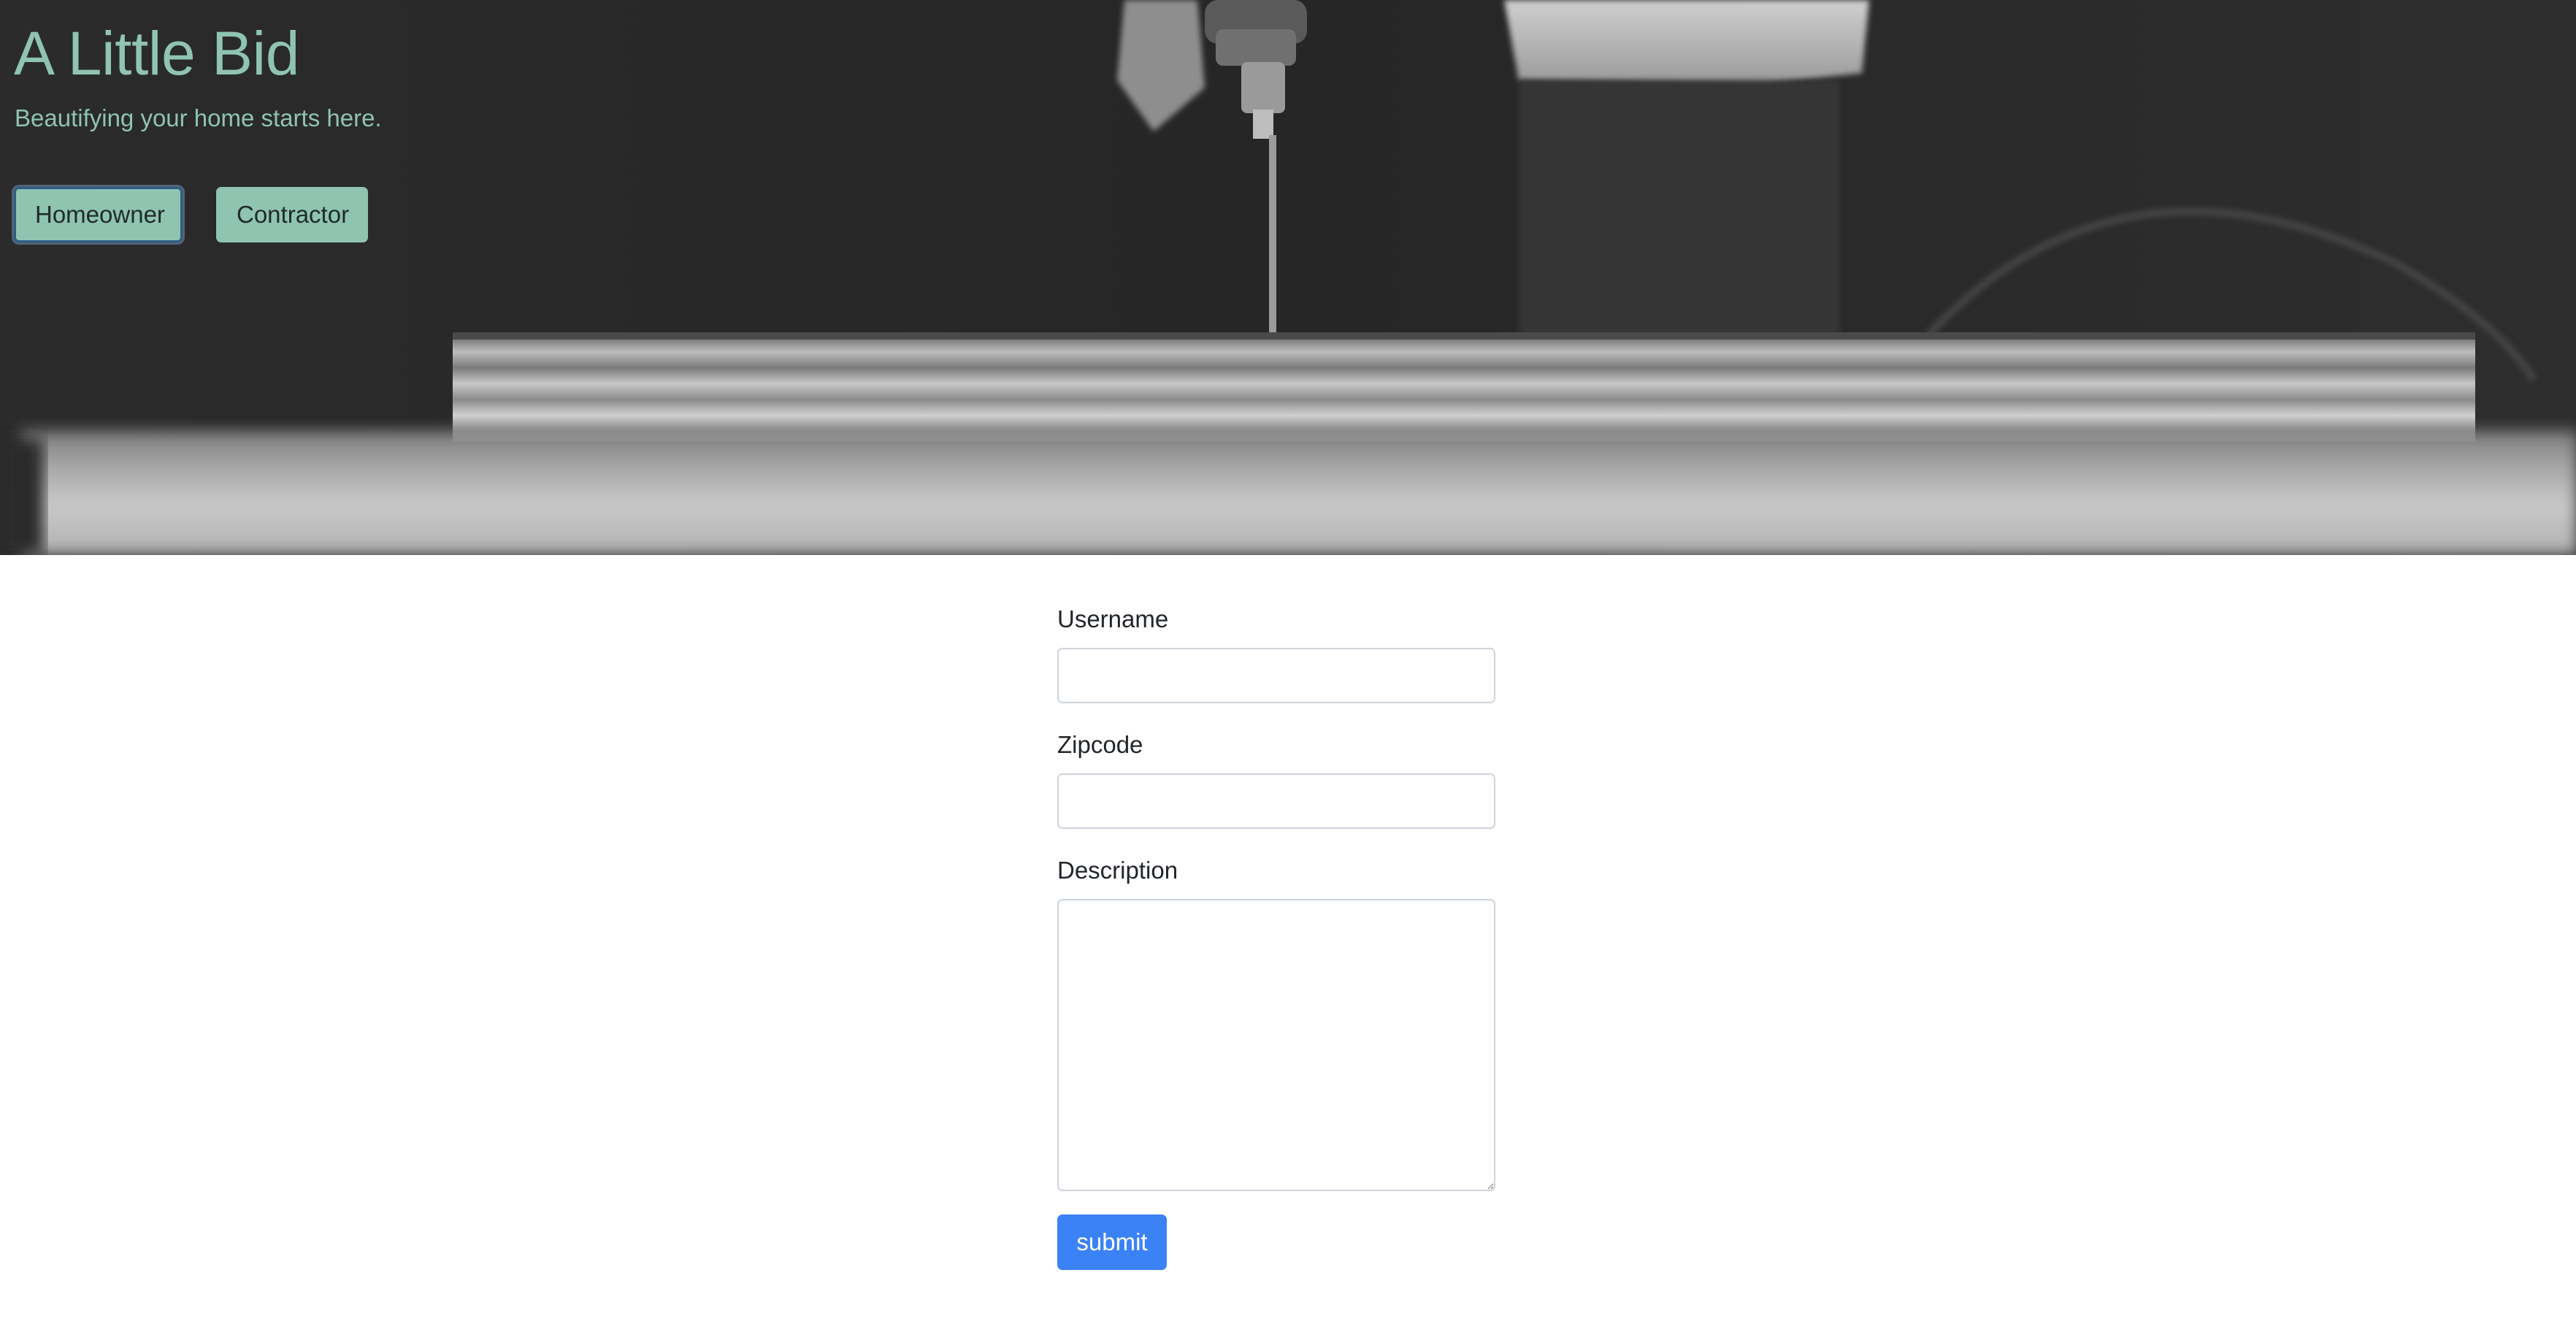 Image resolution: width=2576 pixels, height=1335 pixels. What do you see at coordinates (1113, 618) in the screenshot?
I see `username-label: Username` at bounding box center [1113, 618].